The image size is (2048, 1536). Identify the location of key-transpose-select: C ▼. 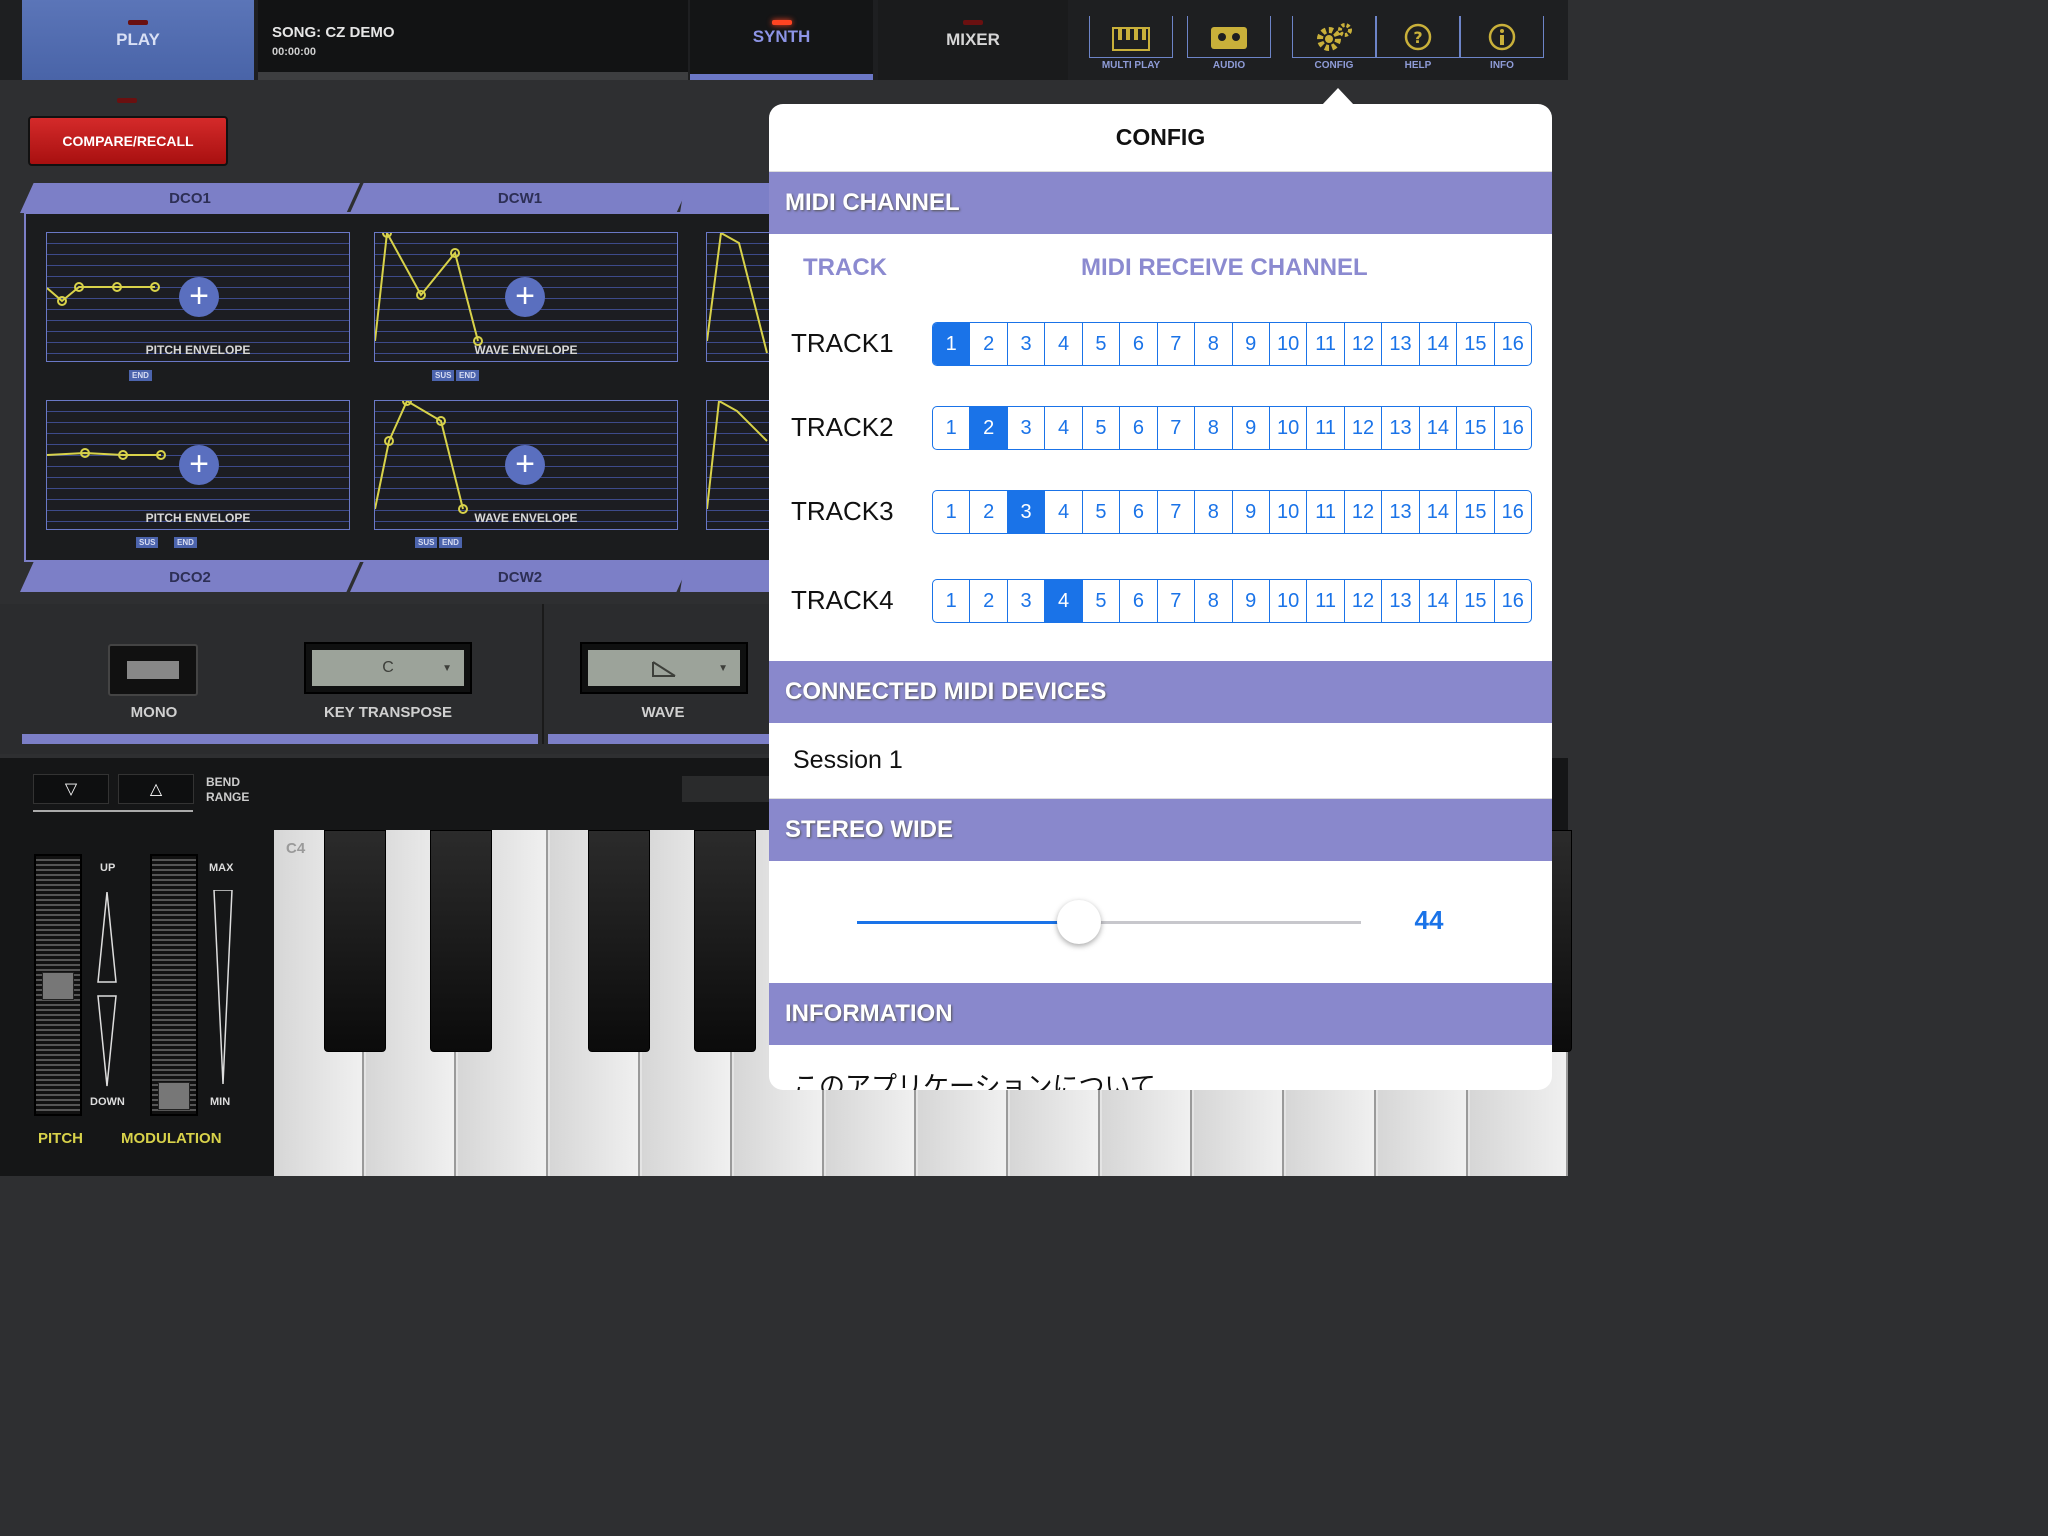
(388, 668).